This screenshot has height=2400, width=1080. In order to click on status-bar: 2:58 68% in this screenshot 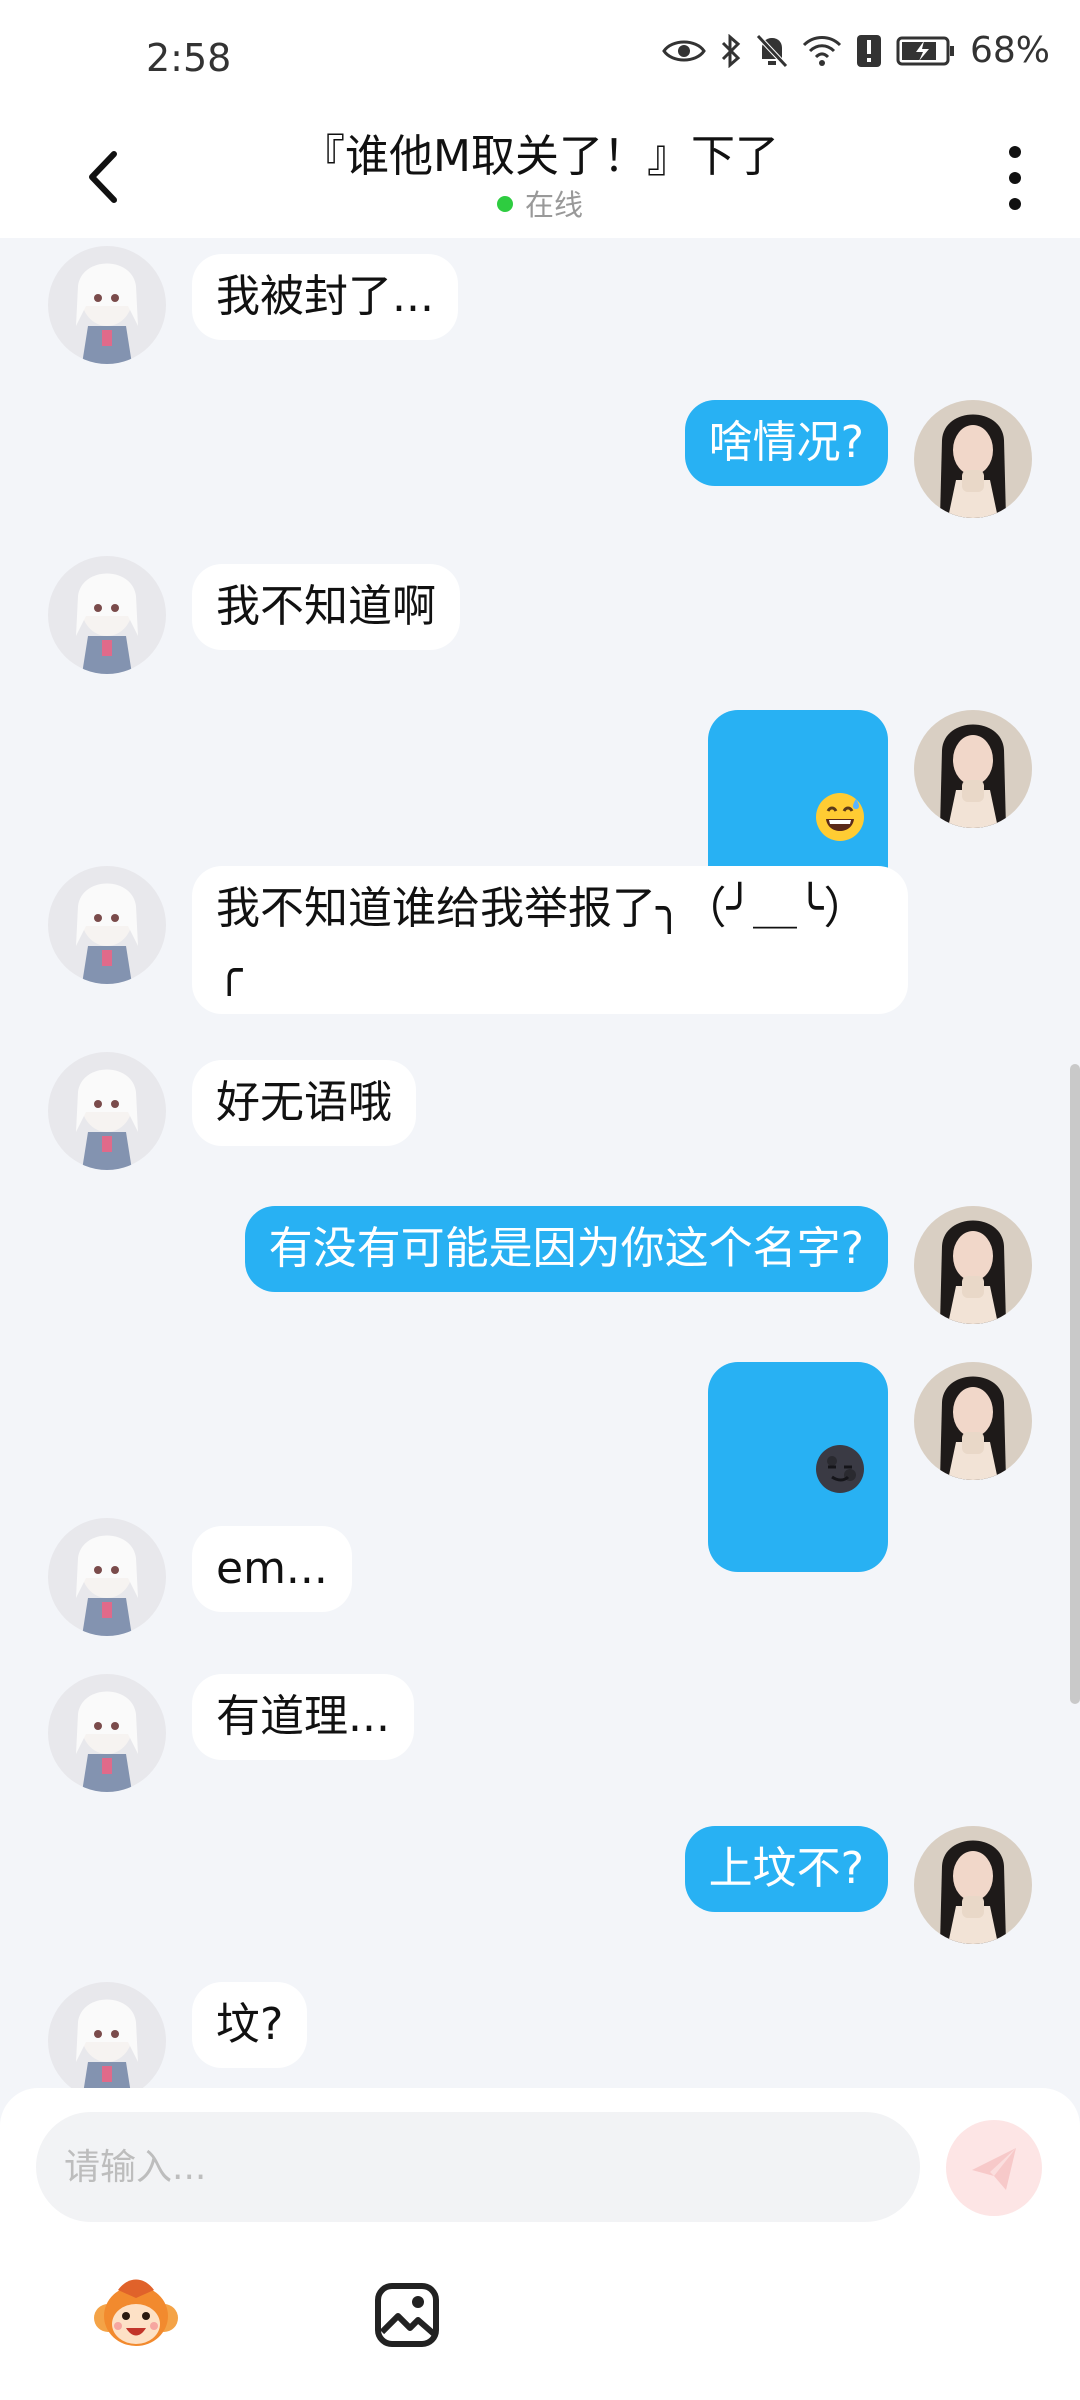, I will do `click(540, 60)`.